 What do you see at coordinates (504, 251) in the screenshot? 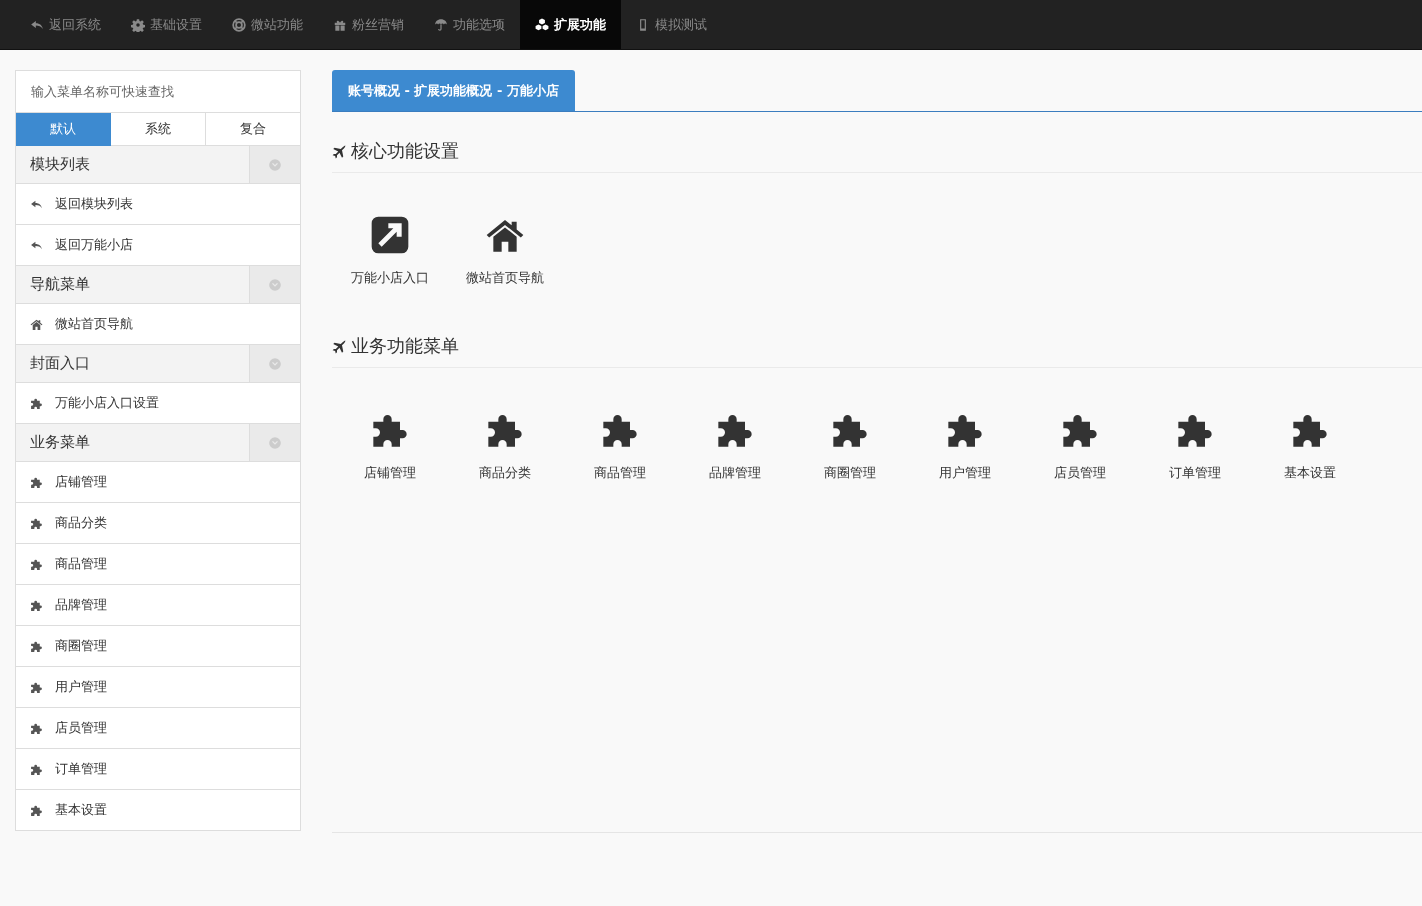
I see `function-tile: 微站首页导航` at bounding box center [504, 251].